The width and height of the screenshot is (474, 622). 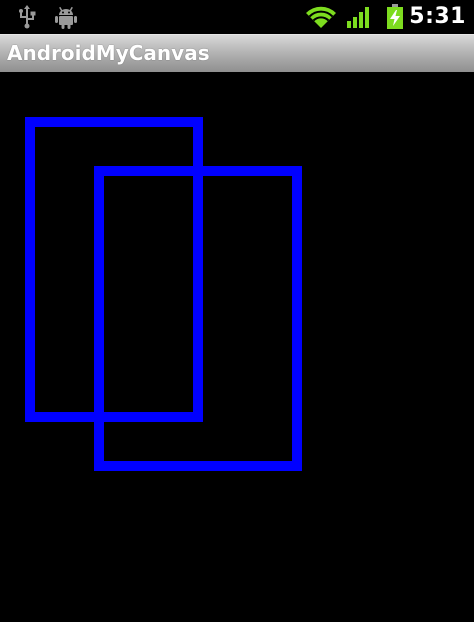 I want to click on android-debug-icon, so click(x=66, y=17).